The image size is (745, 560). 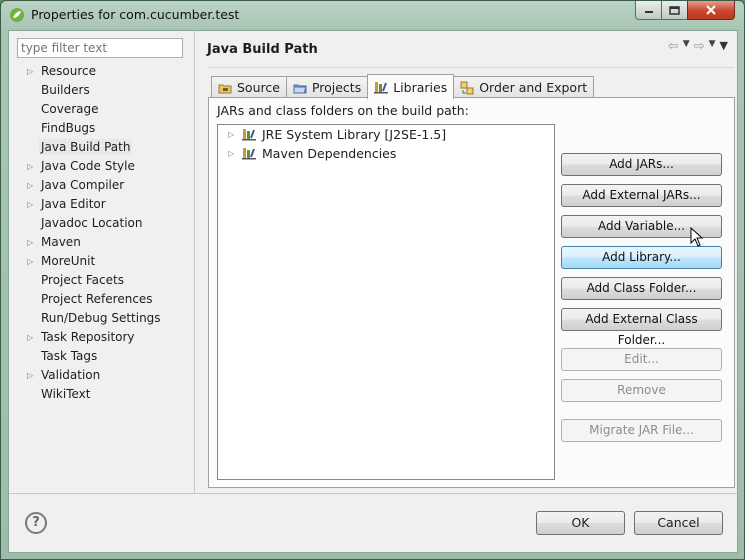 What do you see at coordinates (101, 109) in the screenshot?
I see `nav-item: Coverage` at bounding box center [101, 109].